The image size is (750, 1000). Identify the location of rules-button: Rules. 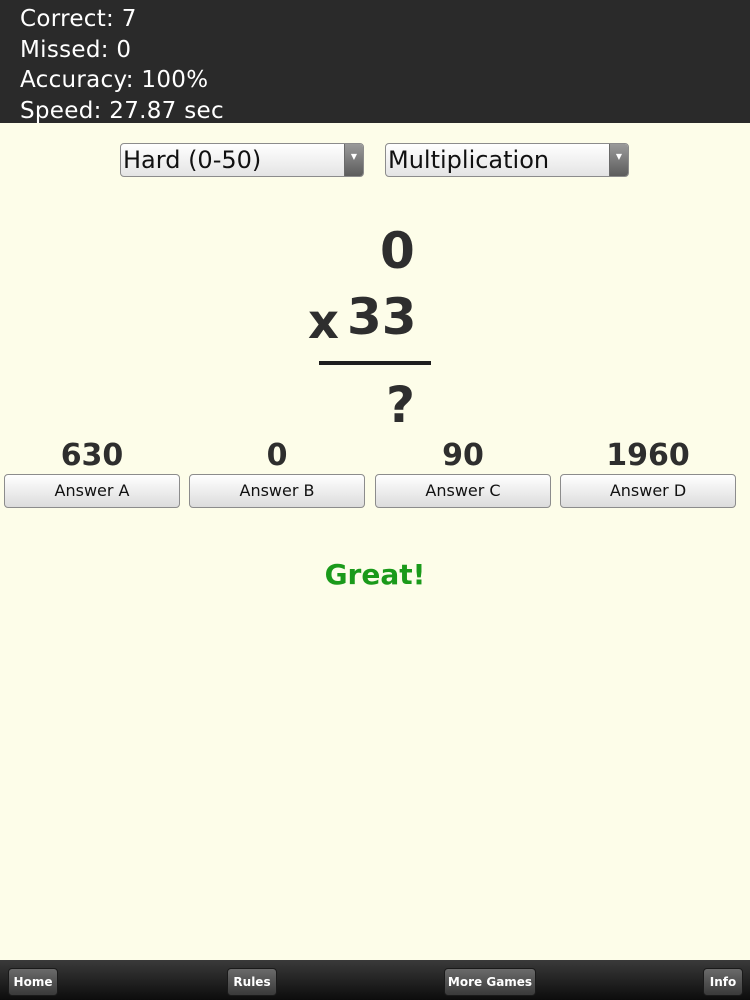
(252, 982).